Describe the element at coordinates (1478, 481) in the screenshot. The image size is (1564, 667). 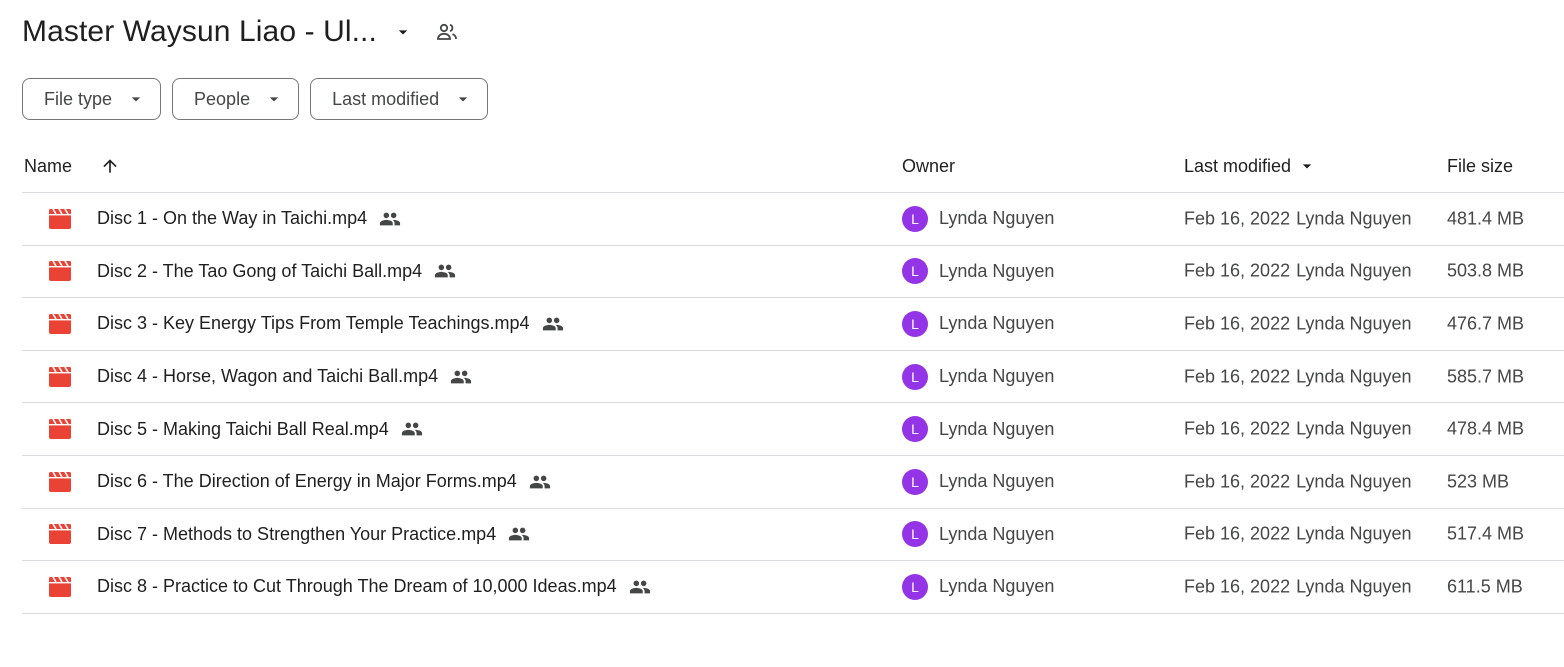
I see `file-size: 523 MB` at that location.